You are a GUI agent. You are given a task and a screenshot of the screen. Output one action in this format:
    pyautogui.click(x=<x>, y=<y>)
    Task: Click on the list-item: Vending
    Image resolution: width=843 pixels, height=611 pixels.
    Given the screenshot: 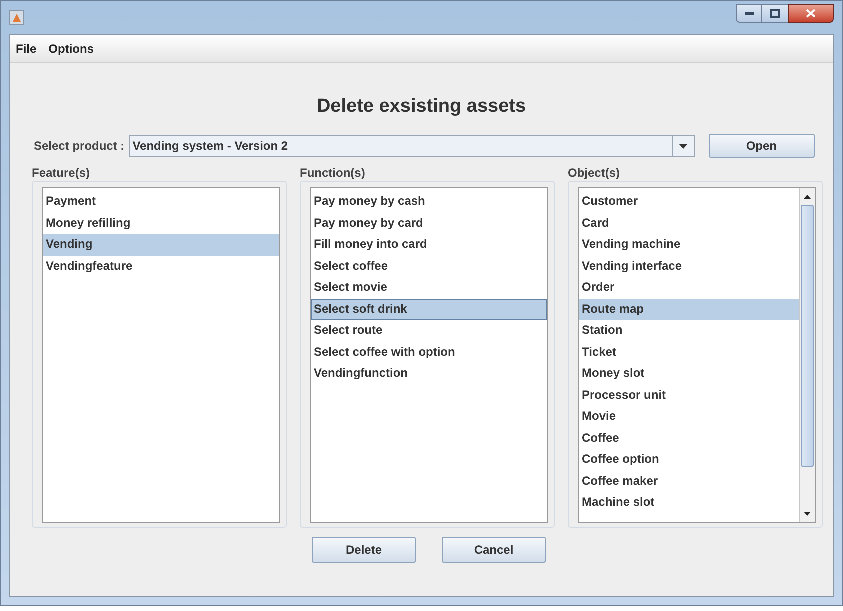 What is the action you would take?
    pyautogui.click(x=161, y=245)
    